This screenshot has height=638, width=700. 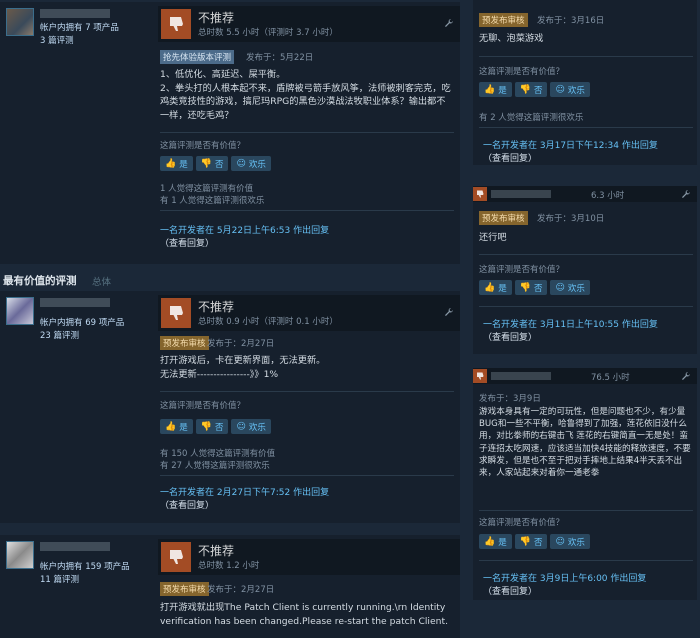 I want to click on review-author: 帐户内拥有 69 项产品 23 篇评测, so click(x=80, y=319).